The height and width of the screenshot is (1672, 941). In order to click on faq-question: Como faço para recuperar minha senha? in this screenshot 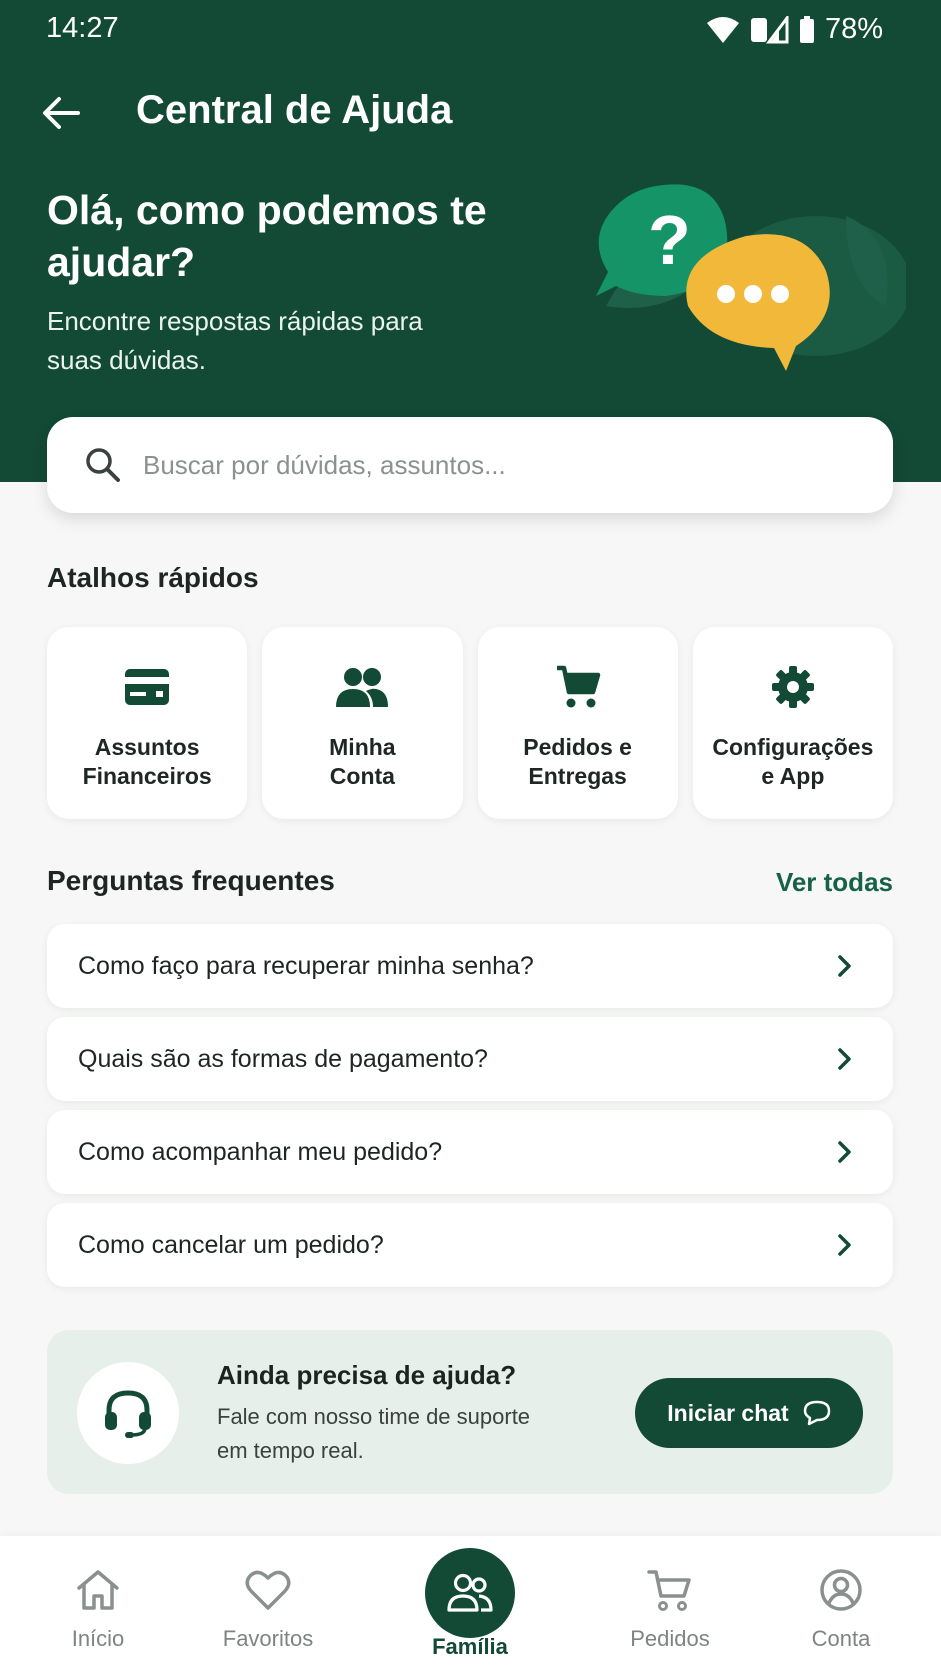, I will do `click(306, 965)`.